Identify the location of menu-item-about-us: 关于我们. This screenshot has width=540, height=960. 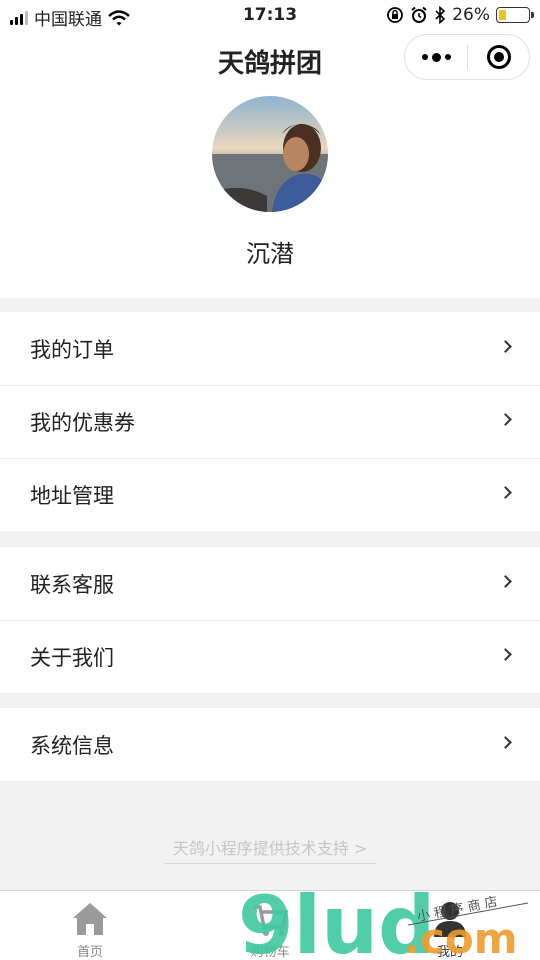
(270, 656).